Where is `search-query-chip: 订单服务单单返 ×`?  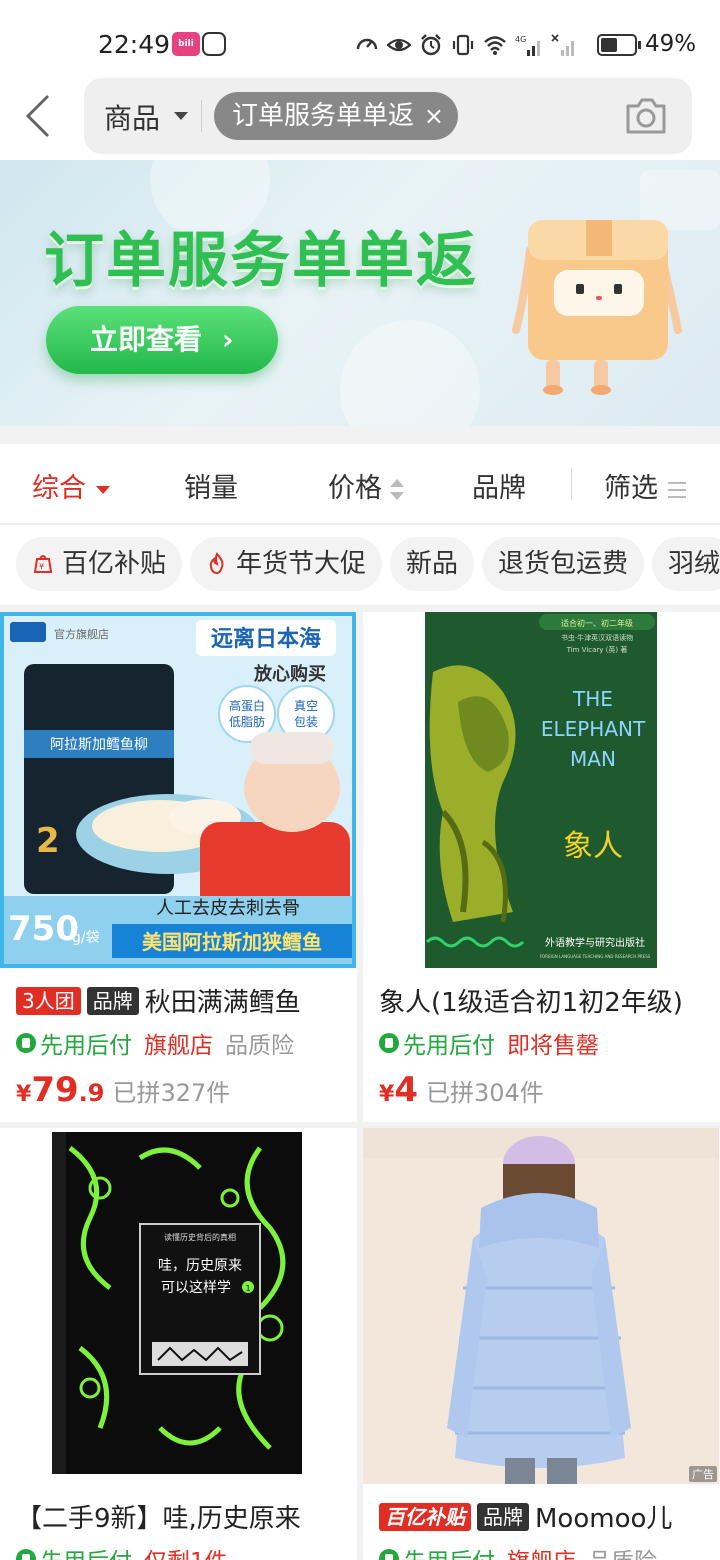
search-query-chip: 订单服务单单返 × is located at coordinates (336, 116).